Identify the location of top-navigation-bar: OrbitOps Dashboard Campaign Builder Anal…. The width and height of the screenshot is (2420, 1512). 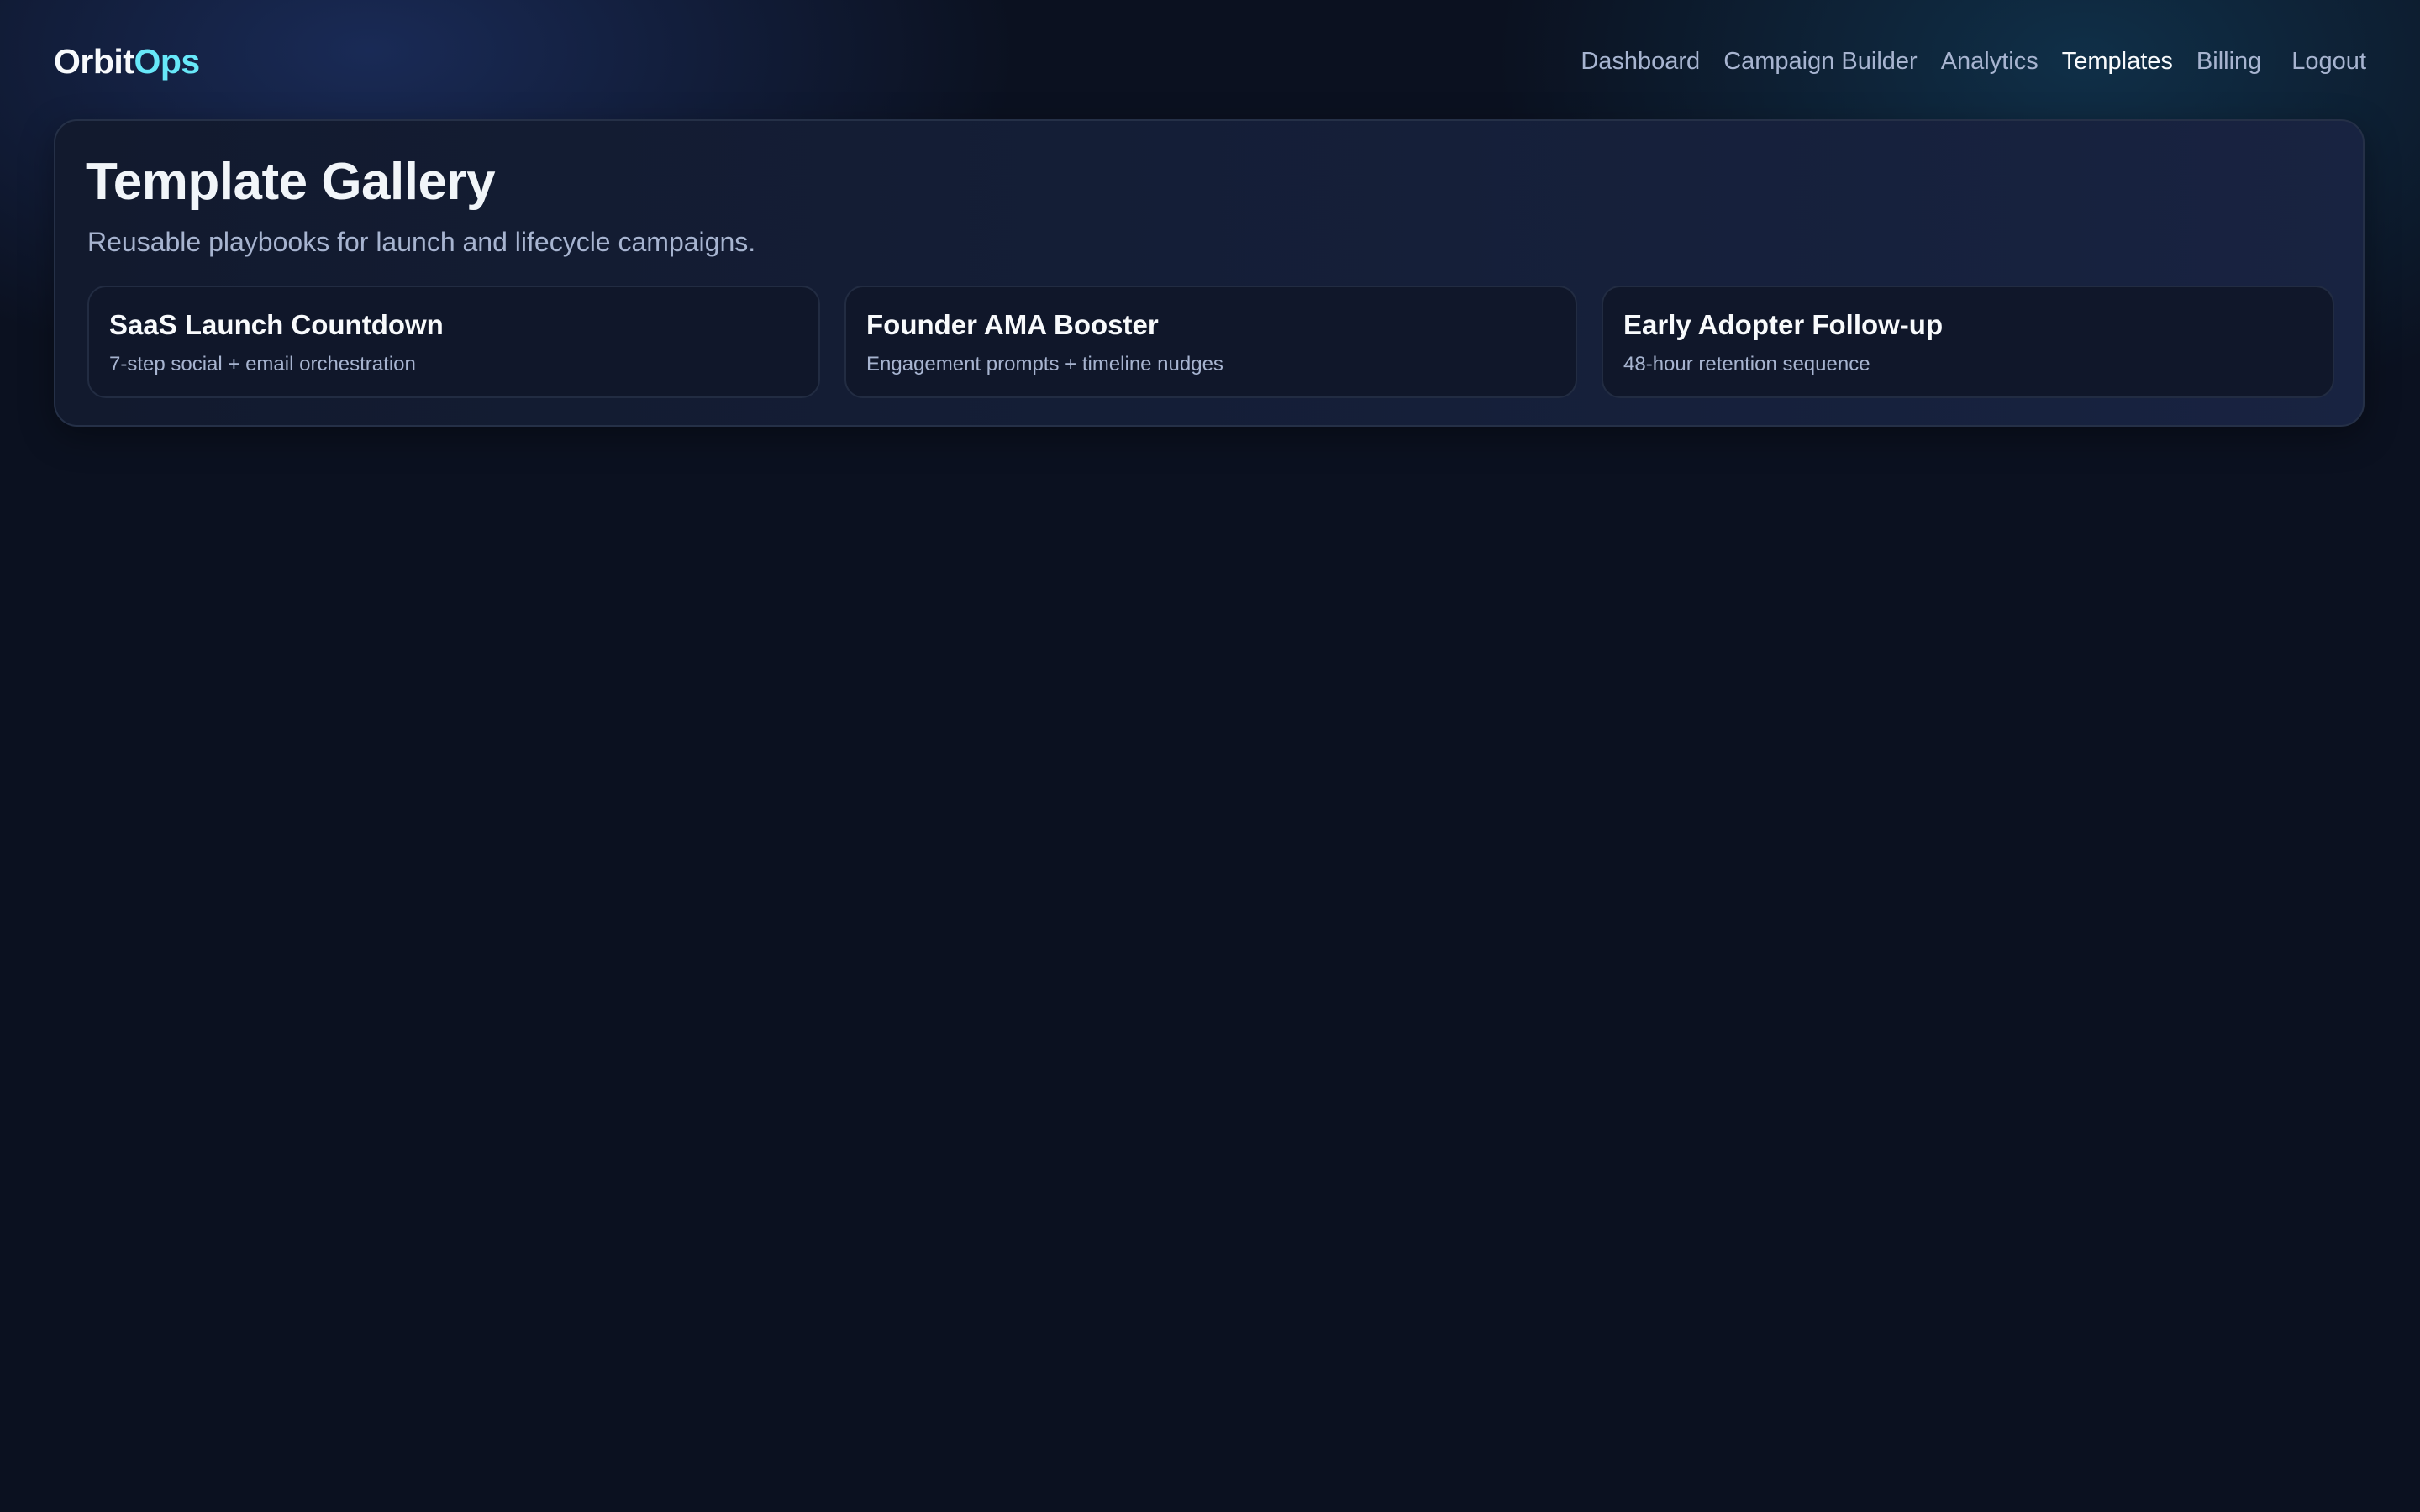
(1210, 61).